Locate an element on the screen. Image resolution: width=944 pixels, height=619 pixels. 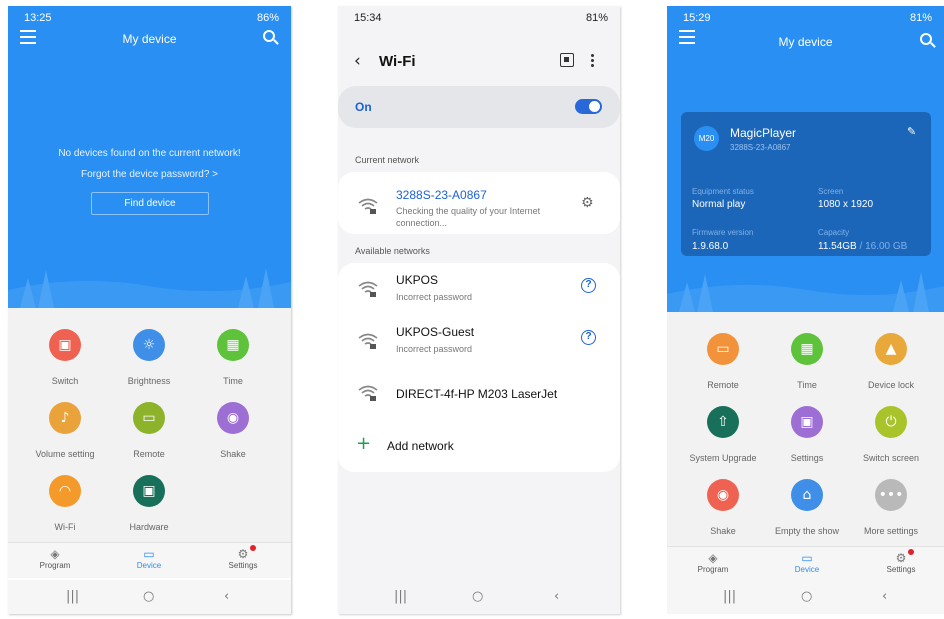
power-icon: ⏻ is located at coordinates (891, 422).